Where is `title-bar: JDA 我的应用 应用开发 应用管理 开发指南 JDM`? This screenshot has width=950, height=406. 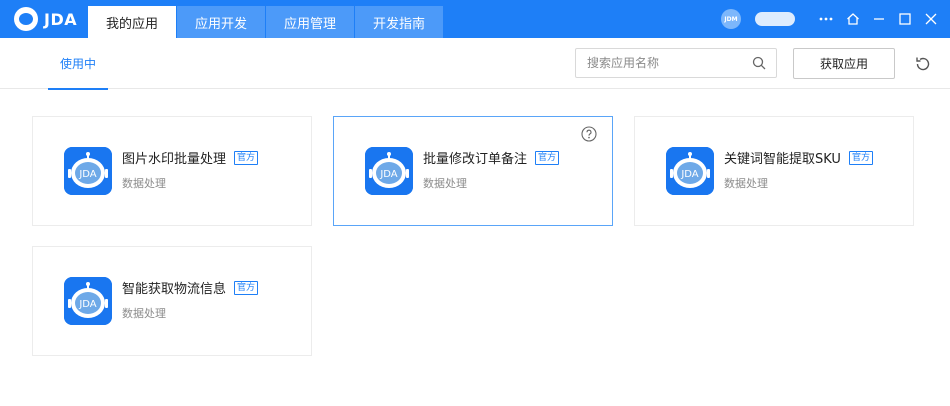
title-bar: JDA 我的应用 应用开发 应用管理 开发指南 JDM is located at coordinates (475, 19).